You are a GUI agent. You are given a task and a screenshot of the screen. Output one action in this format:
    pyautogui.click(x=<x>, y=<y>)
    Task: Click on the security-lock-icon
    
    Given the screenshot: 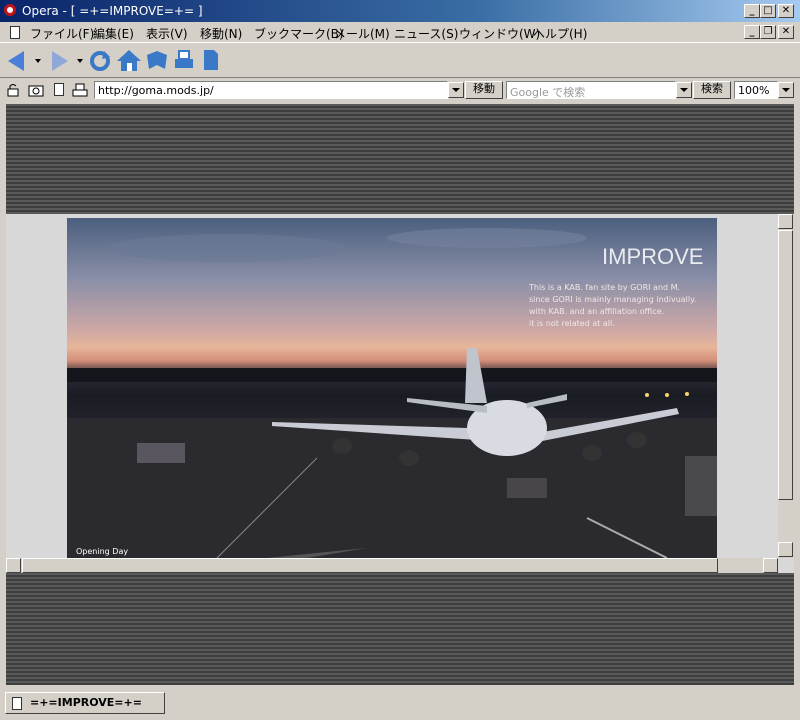 What is the action you would take?
    pyautogui.click(x=13, y=90)
    